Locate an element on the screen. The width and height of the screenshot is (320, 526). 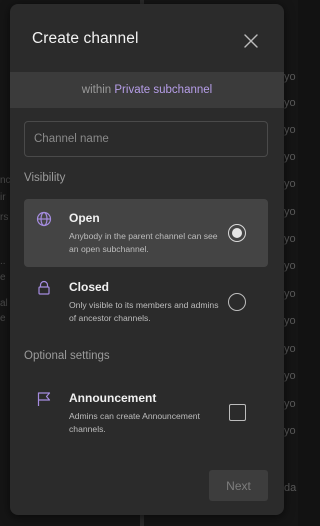
radio-selected-dot is located at coordinates (236, 232).